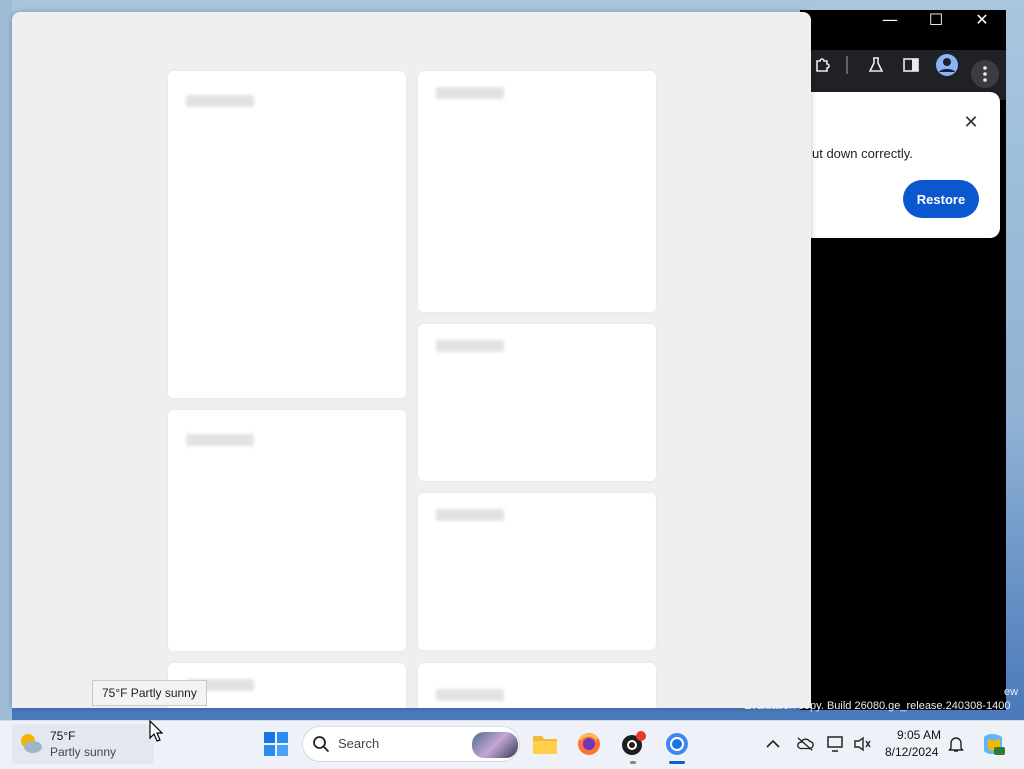 The height and width of the screenshot is (769, 1024). Describe the element at coordinates (633, 744) in the screenshot. I see `app-icon` at that location.